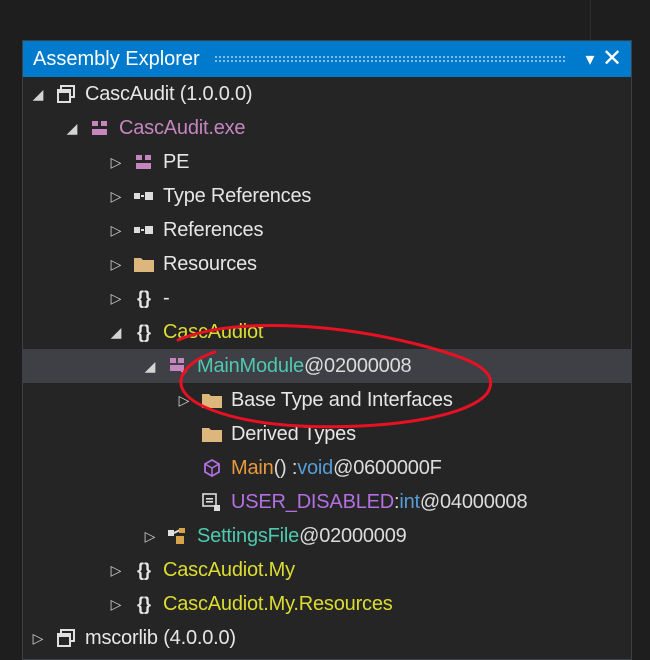 This screenshot has height=660, width=650. I want to click on tree-item-user-disabled-field: USER_DISABLED : int @04000008, so click(327, 502).